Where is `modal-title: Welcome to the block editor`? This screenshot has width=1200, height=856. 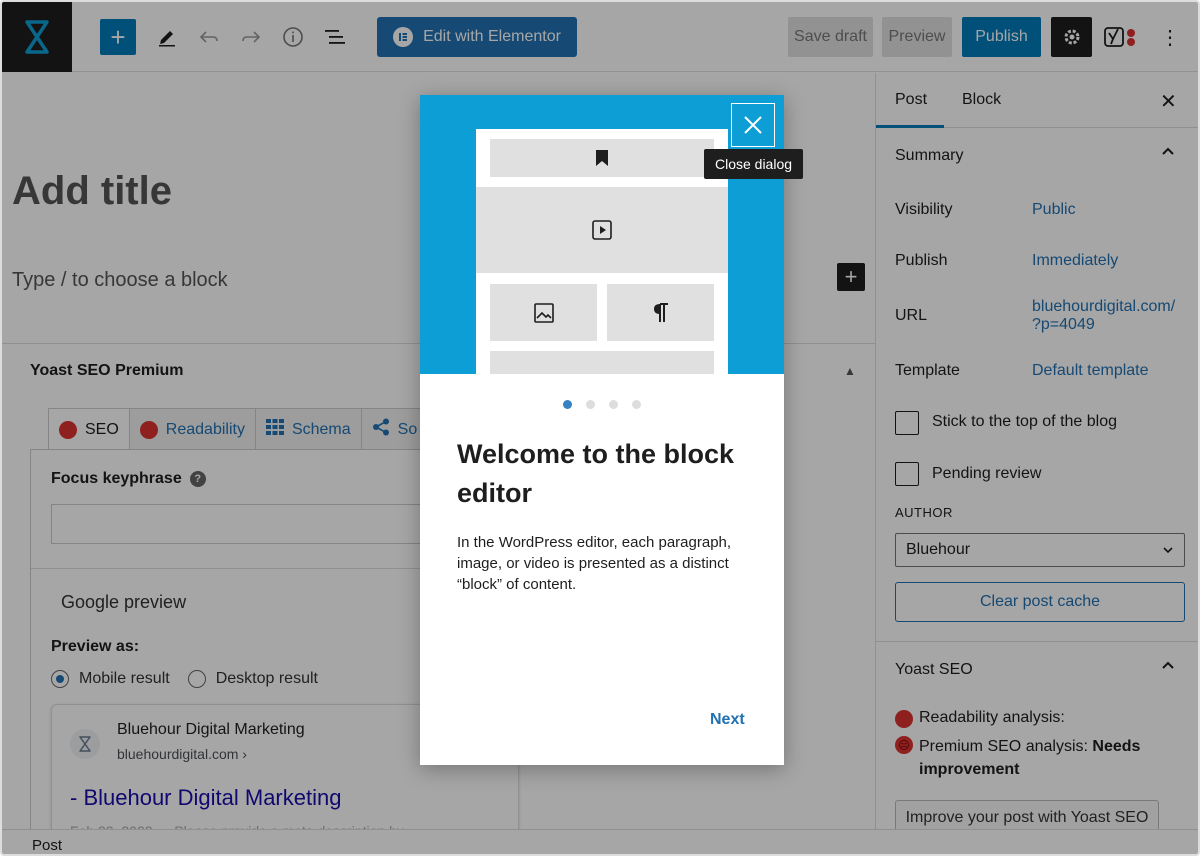
modal-title: Welcome to the block editor is located at coordinates (596, 473).